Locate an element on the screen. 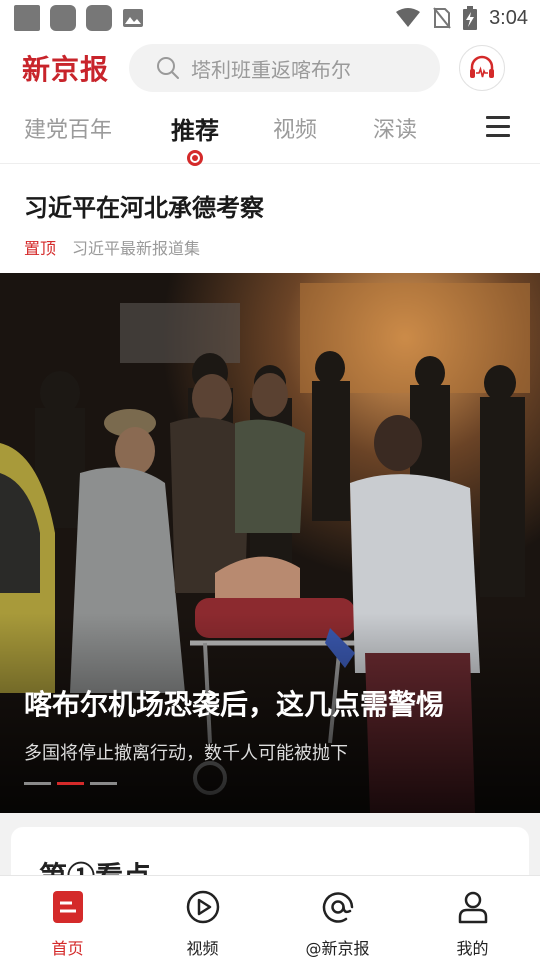  at-icon is located at coordinates (337, 907).